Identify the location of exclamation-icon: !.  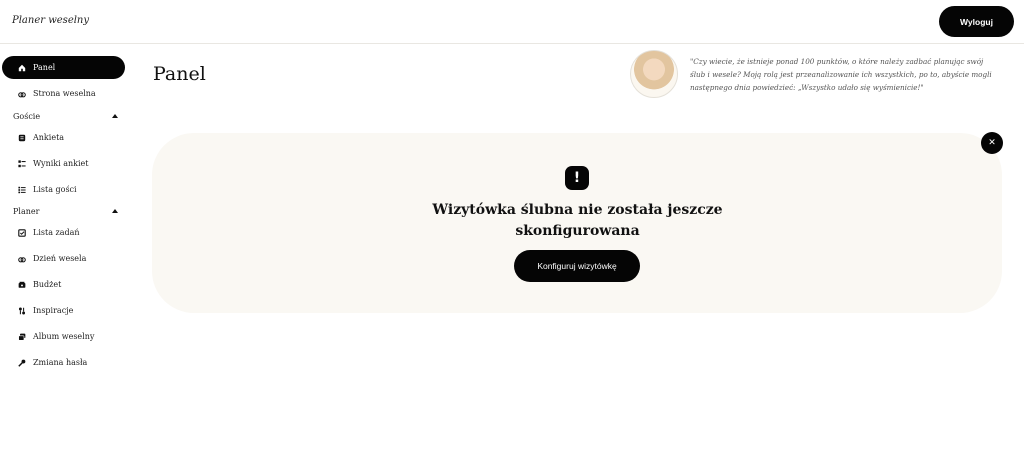
(577, 178).